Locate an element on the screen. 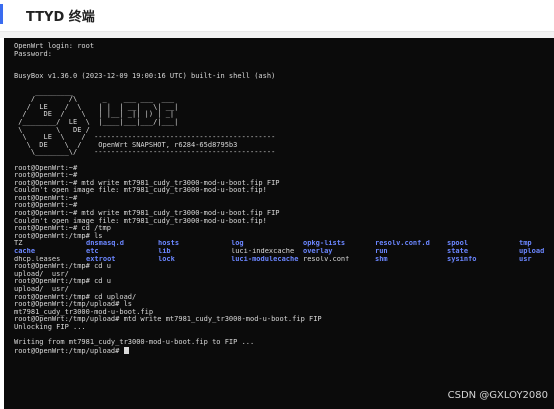 The width and height of the screenshot is (554, 409). ls-directory-entry: sysinfo is located at coordinates (462, 259).